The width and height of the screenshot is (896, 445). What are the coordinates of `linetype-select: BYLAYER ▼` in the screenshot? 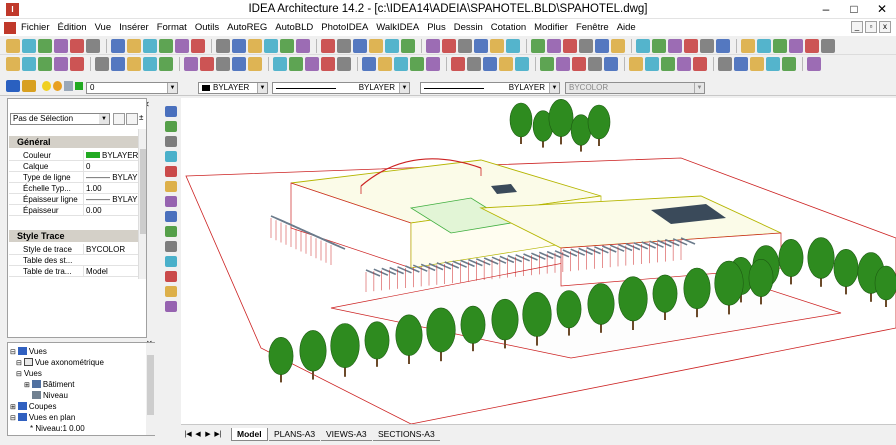 It's located at (341, 88).